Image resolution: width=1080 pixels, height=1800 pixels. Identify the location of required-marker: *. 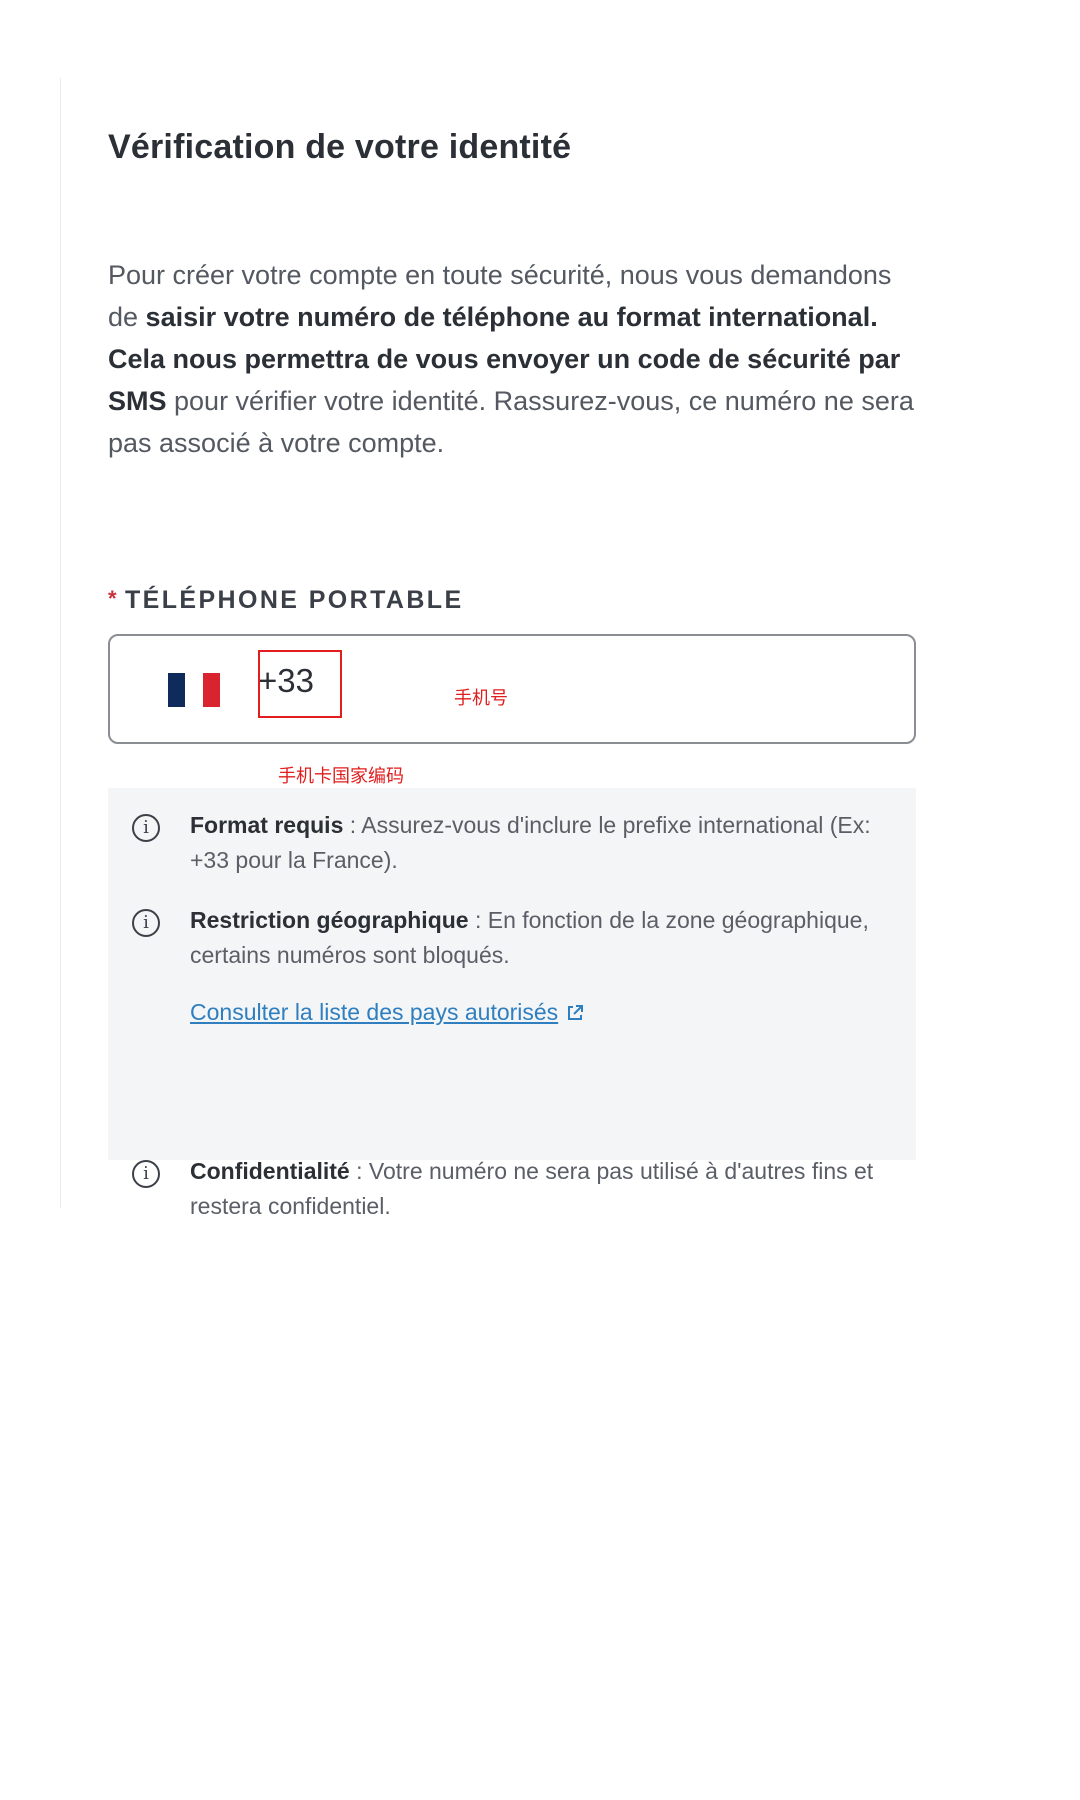
(113, 598).